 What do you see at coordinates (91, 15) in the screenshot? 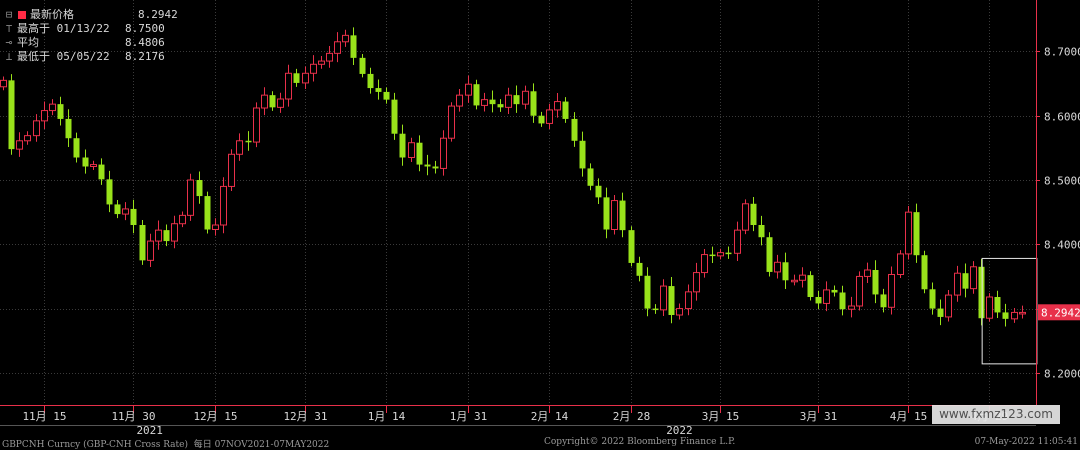
I see `legend-last: ⊟ 最新价格 8.2942` at bounding box center [91, 15].